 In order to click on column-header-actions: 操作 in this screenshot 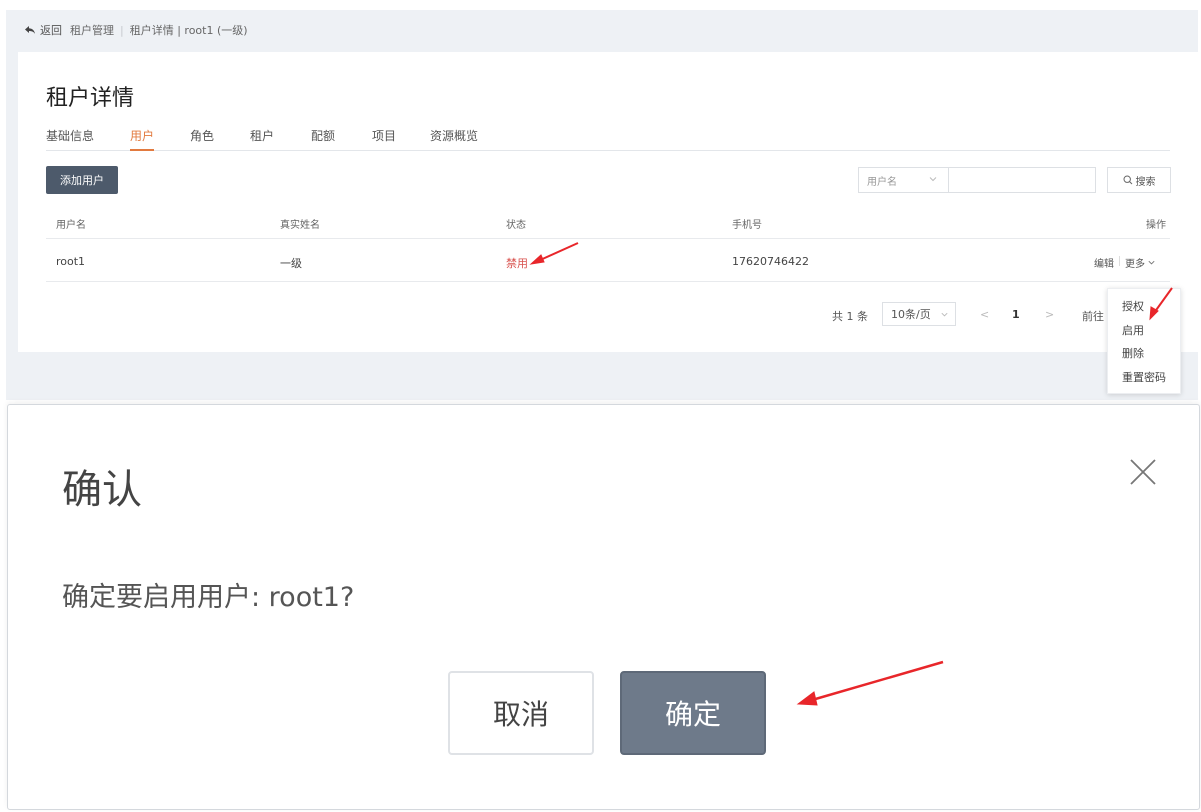, I will do `click(1156, 225)`.